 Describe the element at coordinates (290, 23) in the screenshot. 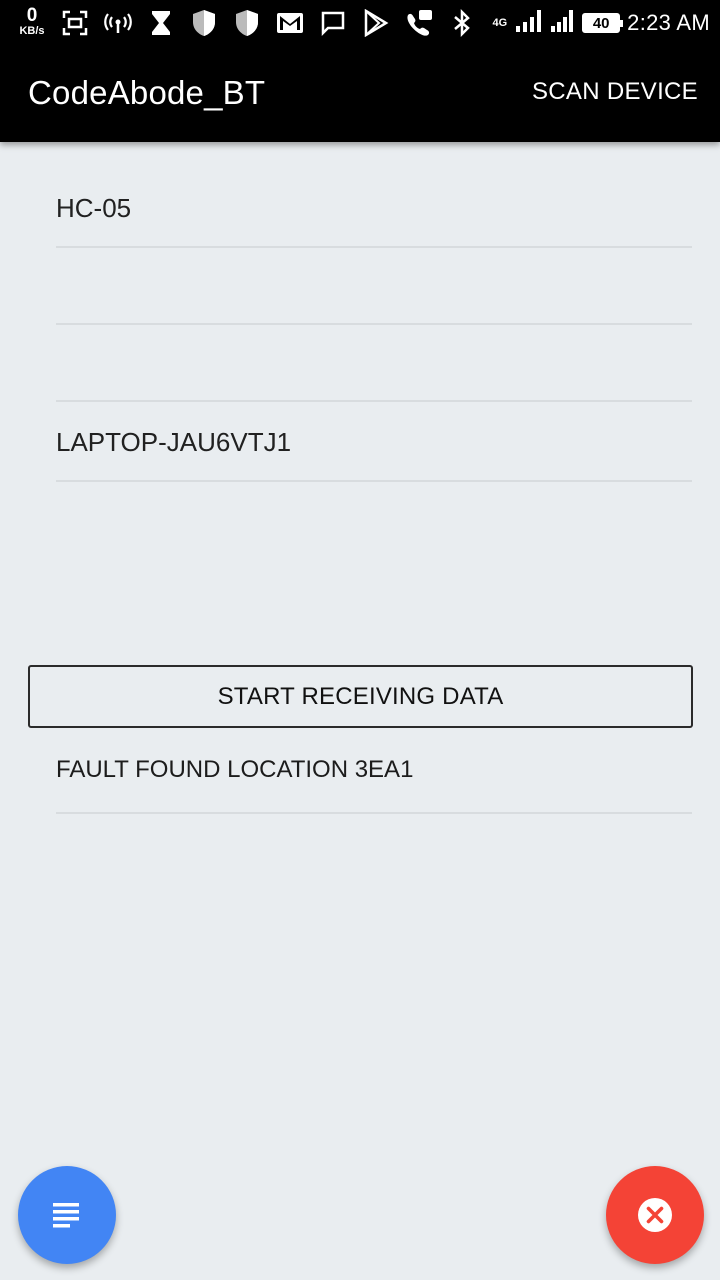

I see `gmail-icon` at that location.